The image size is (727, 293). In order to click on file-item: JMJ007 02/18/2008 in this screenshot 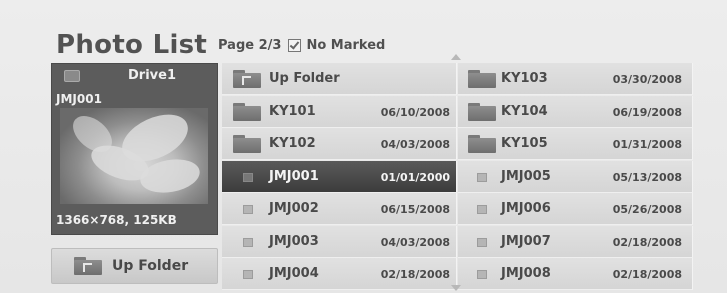, I will do `click(575, 241)`.